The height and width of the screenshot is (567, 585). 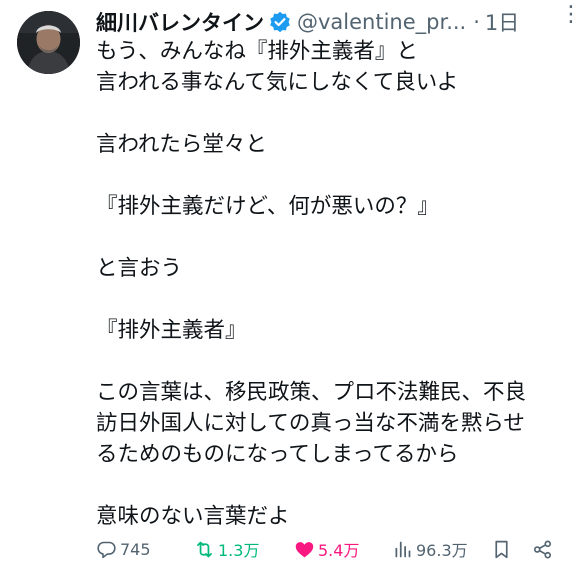 I want to click on views-button: 96.3万, so click(x=430, y=549).